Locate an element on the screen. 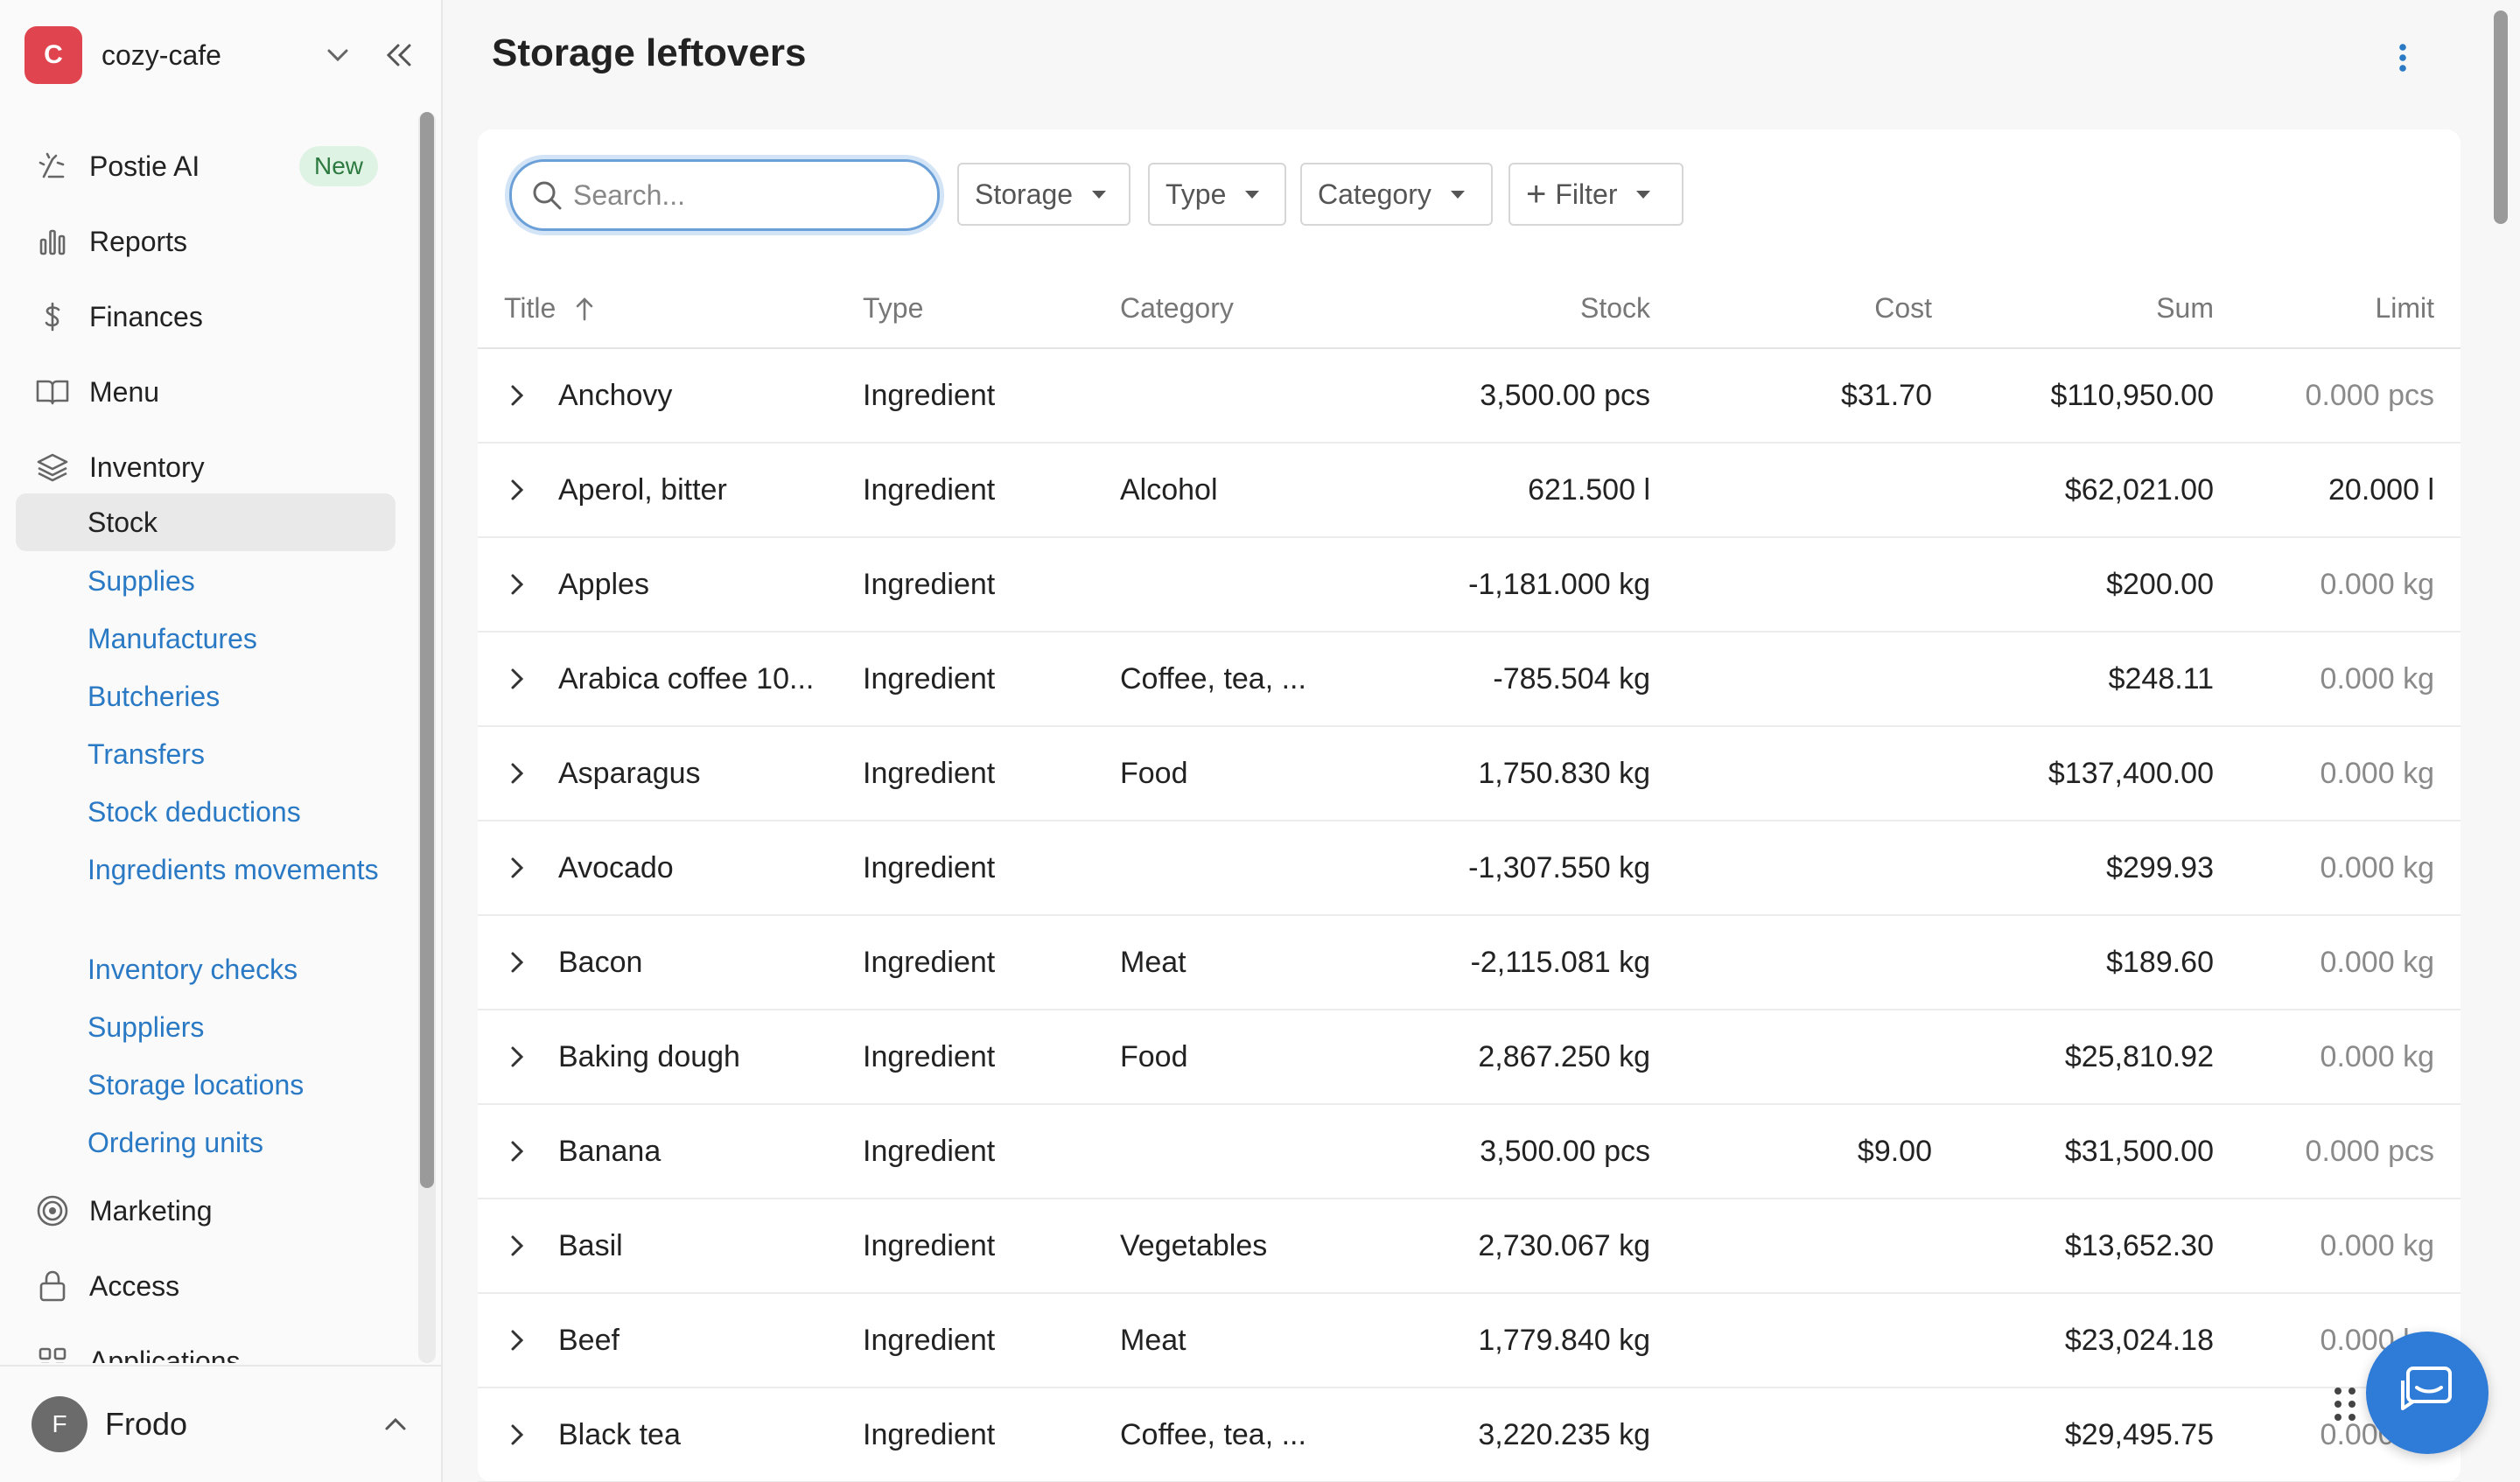  sidebar-item-inventory-checks: Inventory checks is located at coordinates (236, 969).